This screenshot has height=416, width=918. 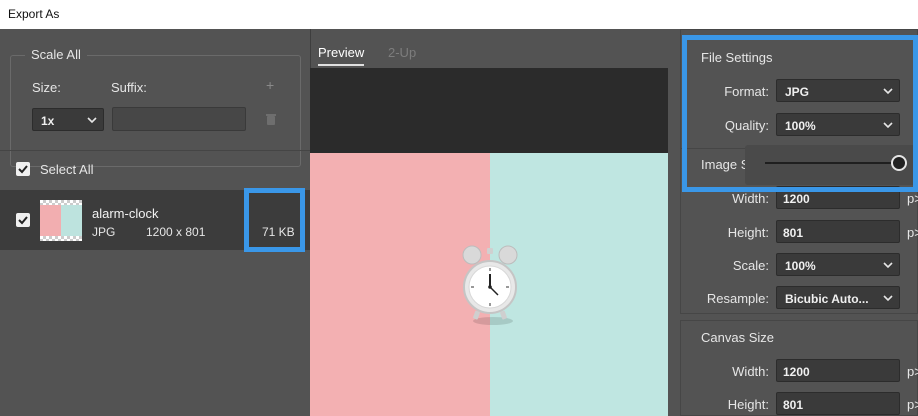 I want to click on trash-icon, so click(x=271, y=119).